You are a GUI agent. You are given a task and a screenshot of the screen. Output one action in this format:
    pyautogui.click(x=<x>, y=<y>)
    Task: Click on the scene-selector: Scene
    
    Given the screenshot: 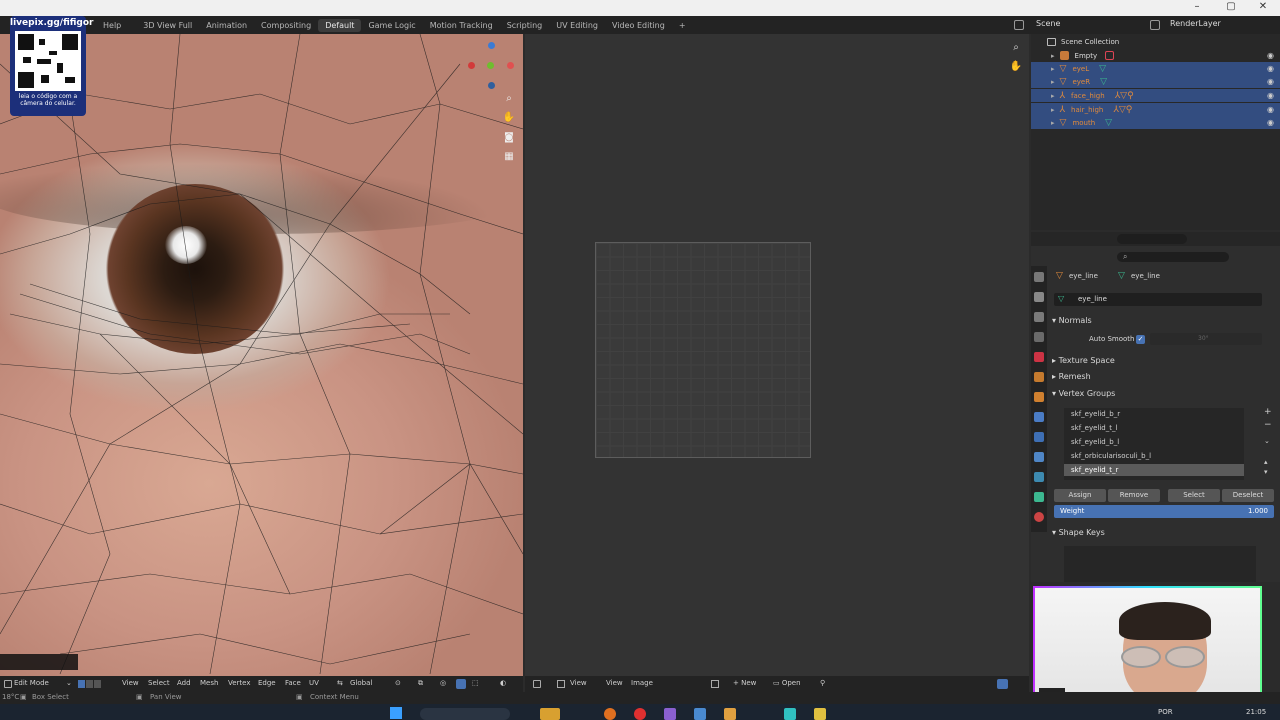 What is the action you would take?
    pyautogui.click(x=1048, y=23)
    